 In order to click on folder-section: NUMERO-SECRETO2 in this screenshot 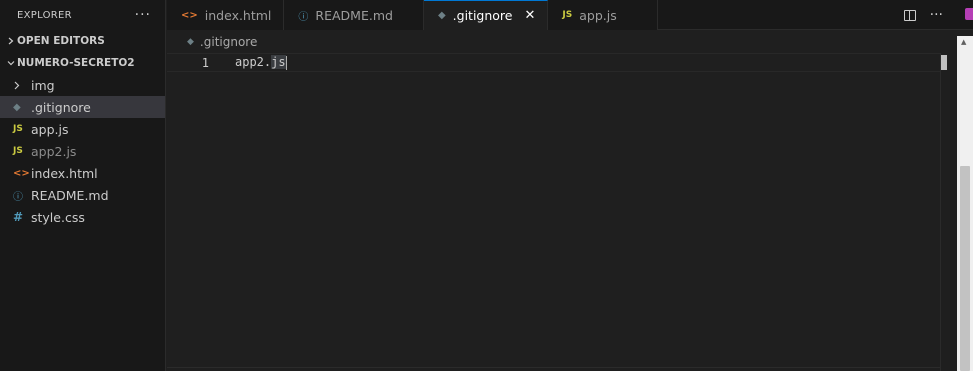, I will do `click(82, 63)`.